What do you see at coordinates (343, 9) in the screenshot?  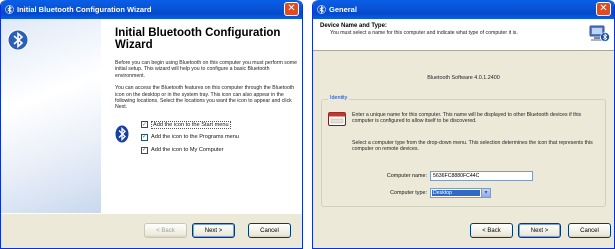 I see `general-title: General` at bounding box center [343, 9].